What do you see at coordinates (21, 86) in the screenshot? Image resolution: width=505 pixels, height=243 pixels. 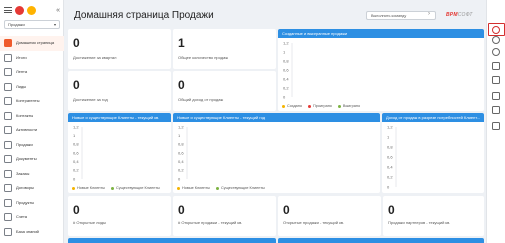 I see `sidebar-item-label: Лиды` at bounding box center [21, 86].